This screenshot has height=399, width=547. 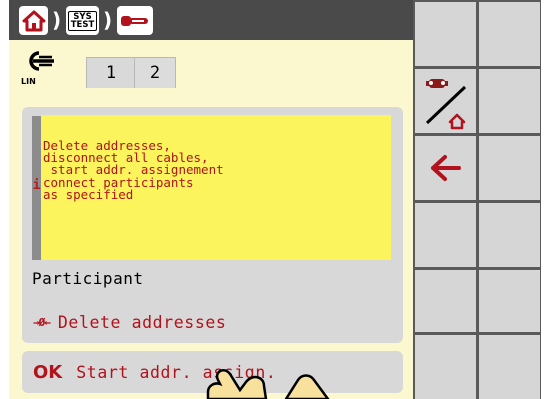 I want to click on pointing-hand-icon, so click(x=268, y=384).